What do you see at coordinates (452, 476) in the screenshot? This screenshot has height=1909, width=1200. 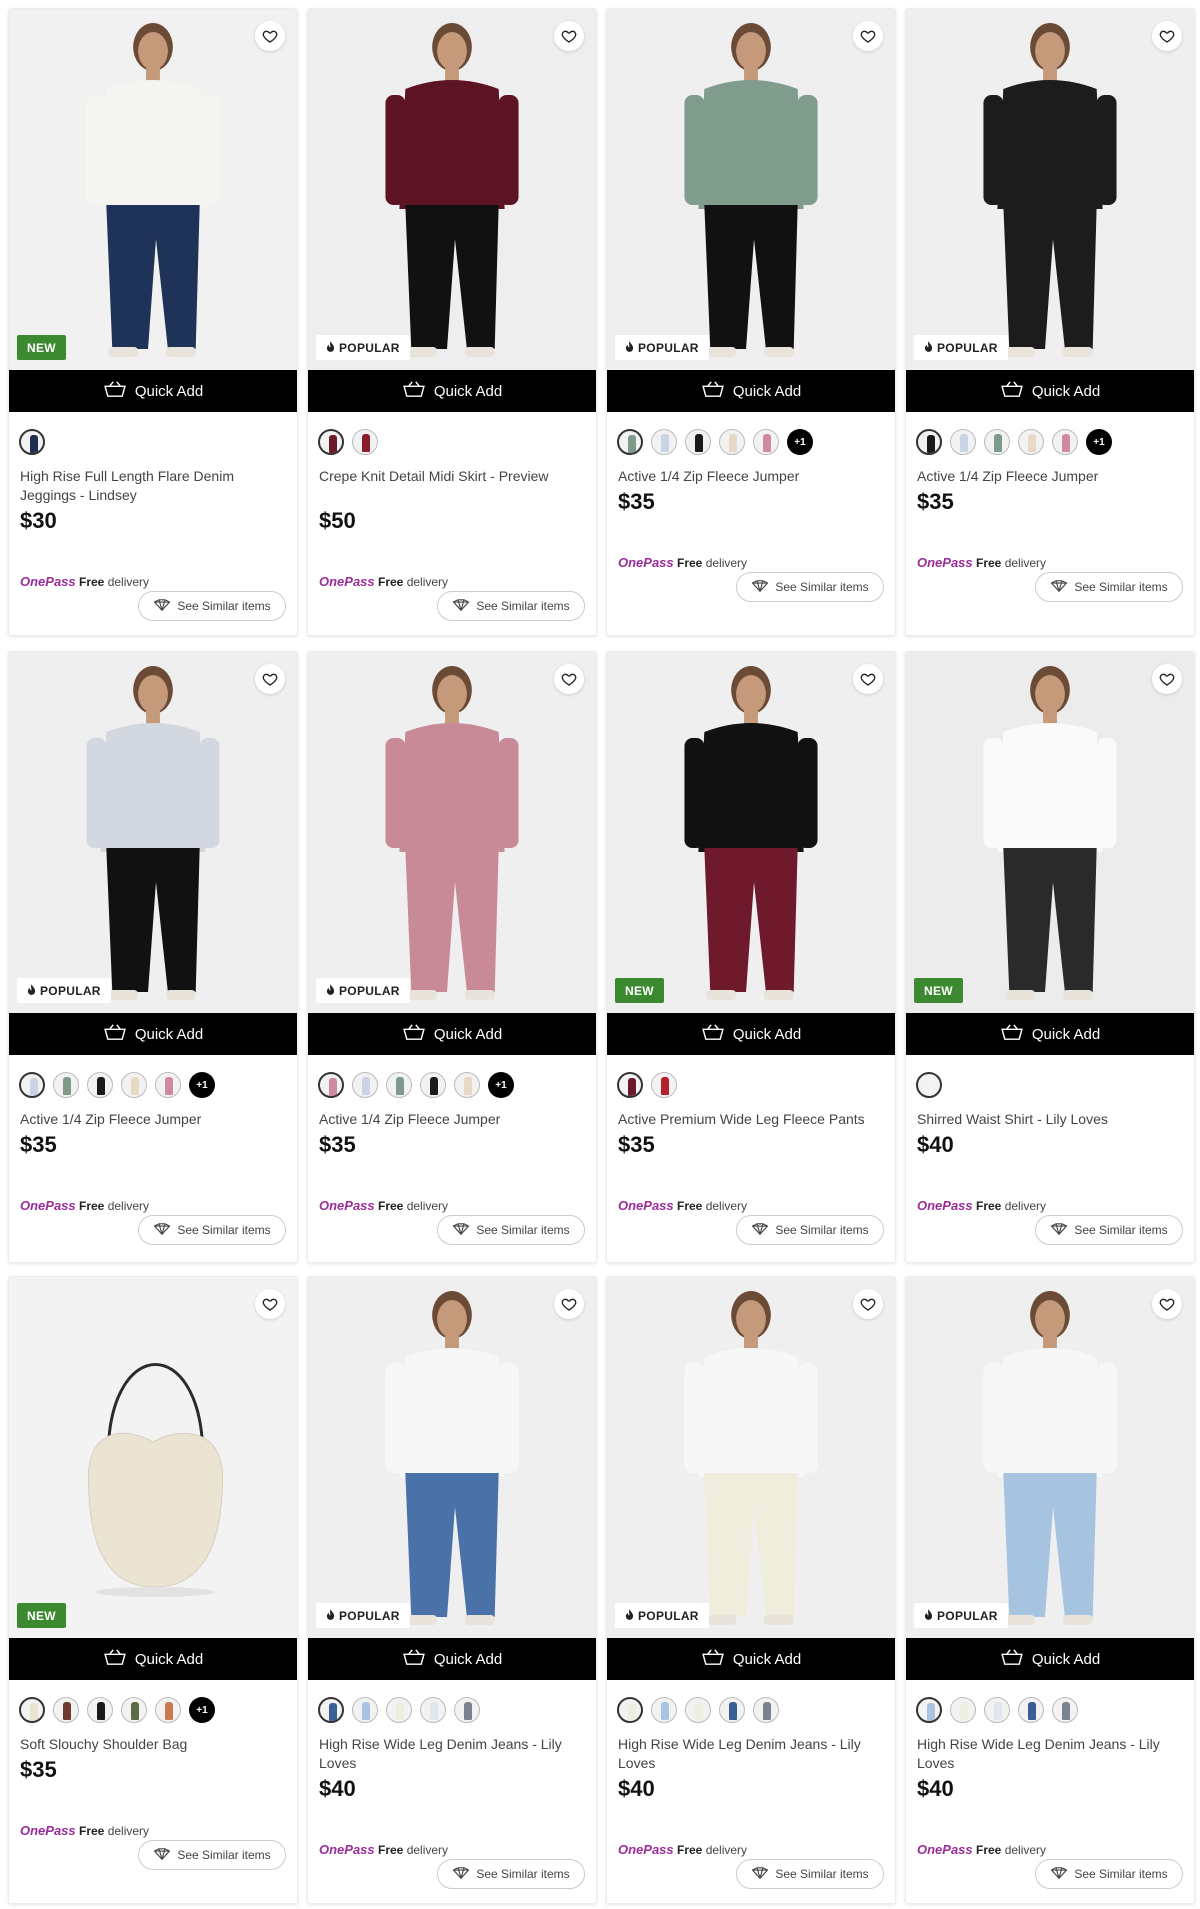 I see `product-name: Crepe Knit Detail Midi Skirt - Preview` at bounding box center [452, 476].